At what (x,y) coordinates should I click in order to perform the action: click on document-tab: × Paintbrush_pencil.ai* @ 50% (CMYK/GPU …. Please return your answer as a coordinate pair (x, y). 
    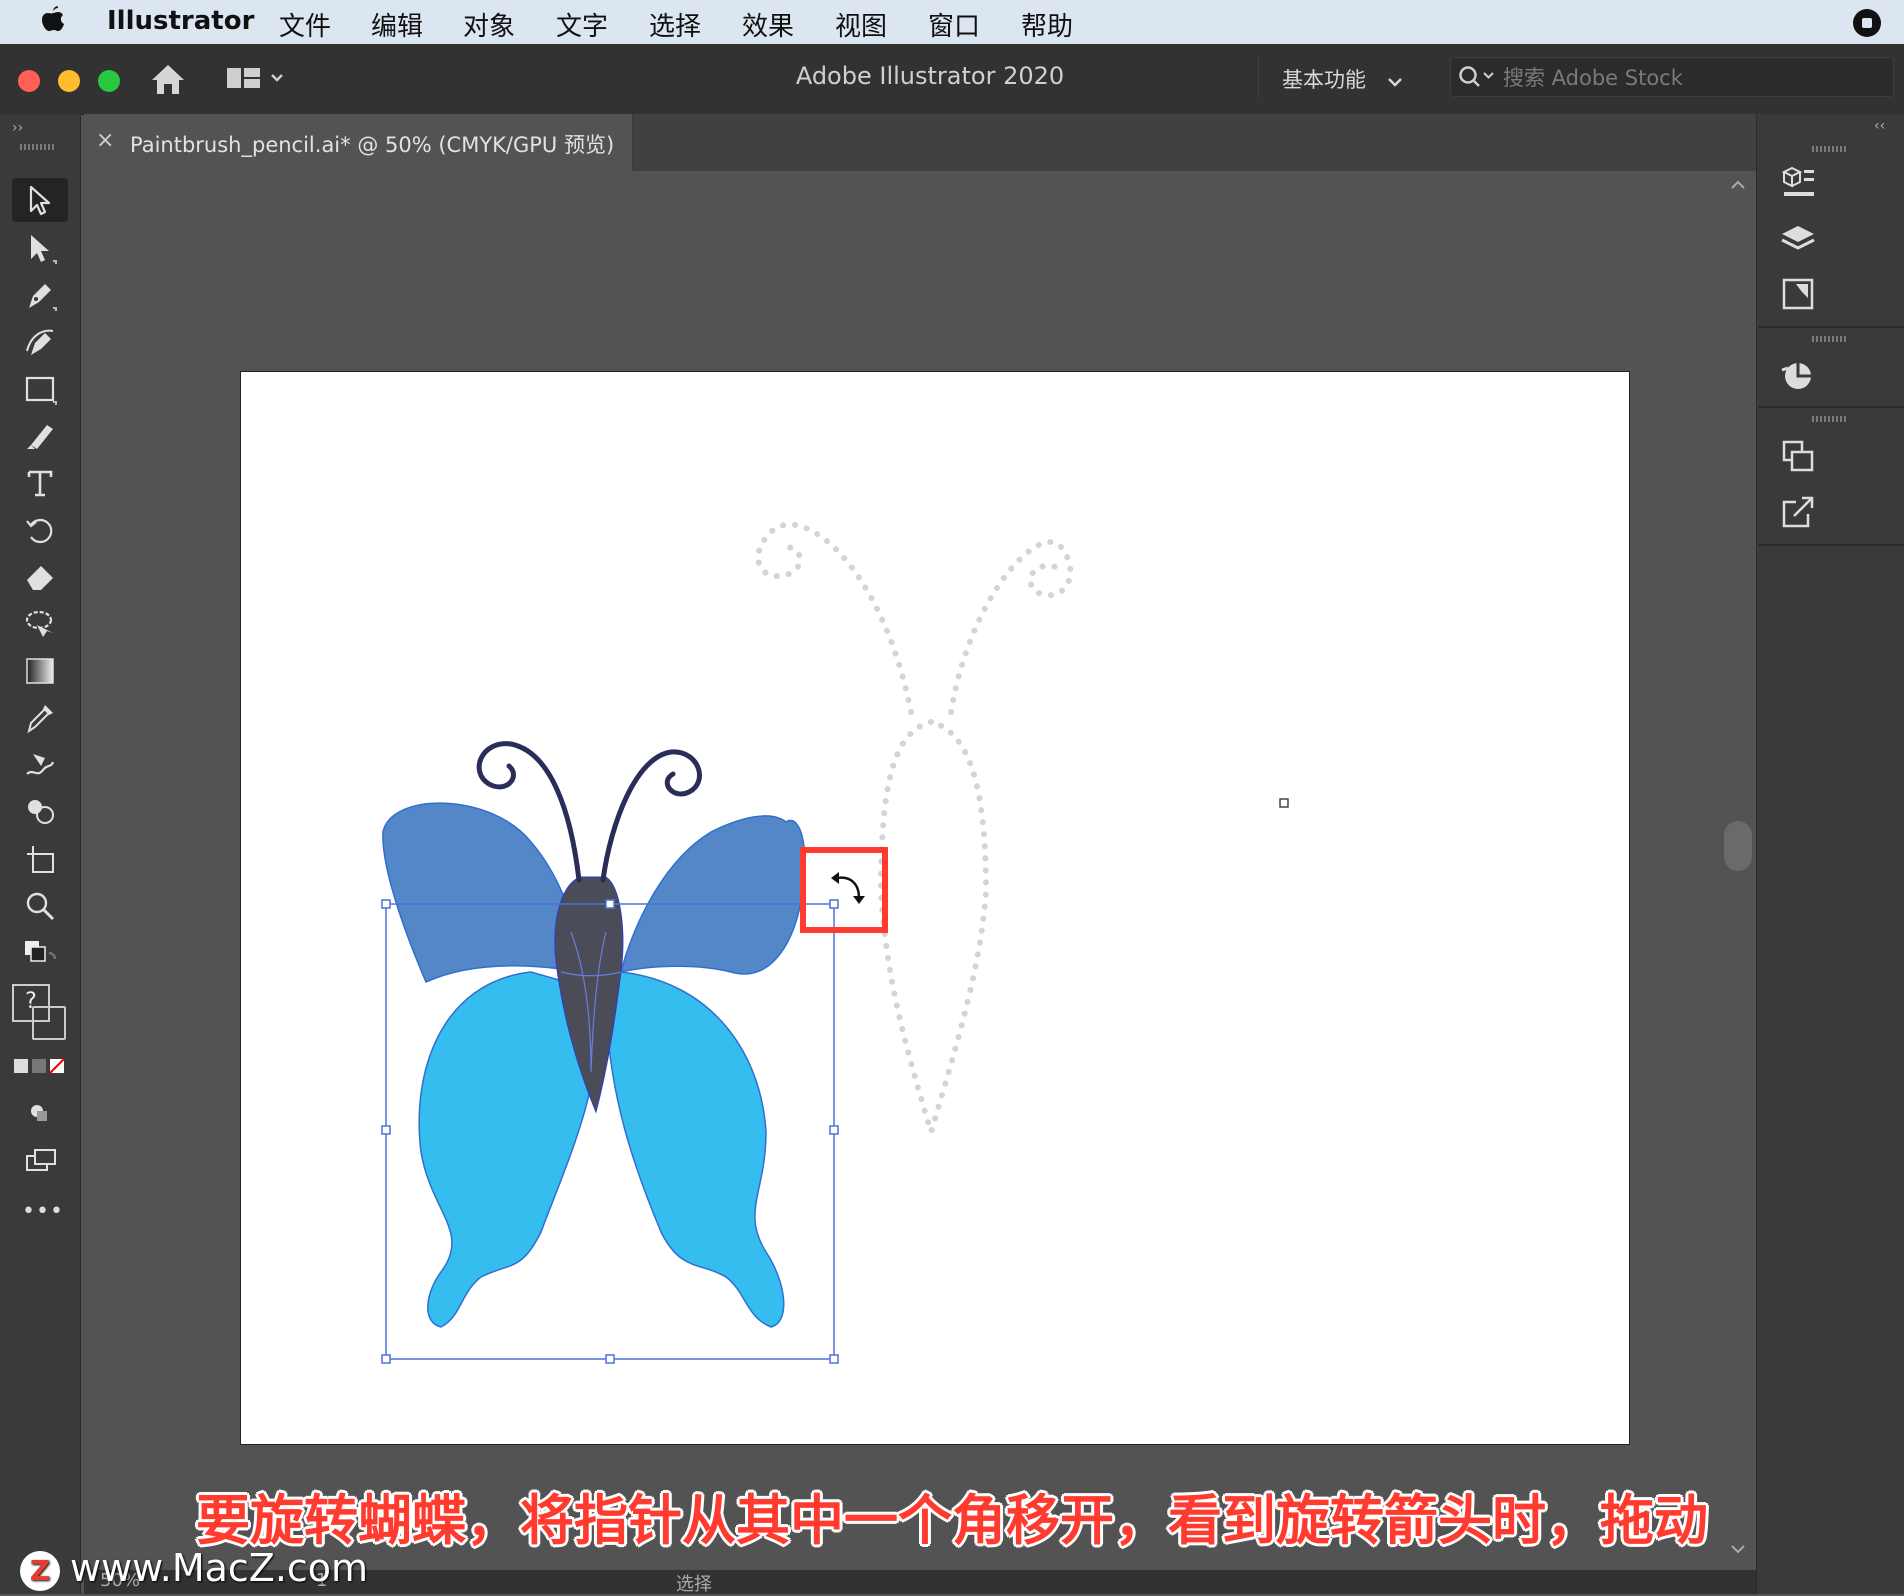
    Looking at the image, I should click on (358, 142).